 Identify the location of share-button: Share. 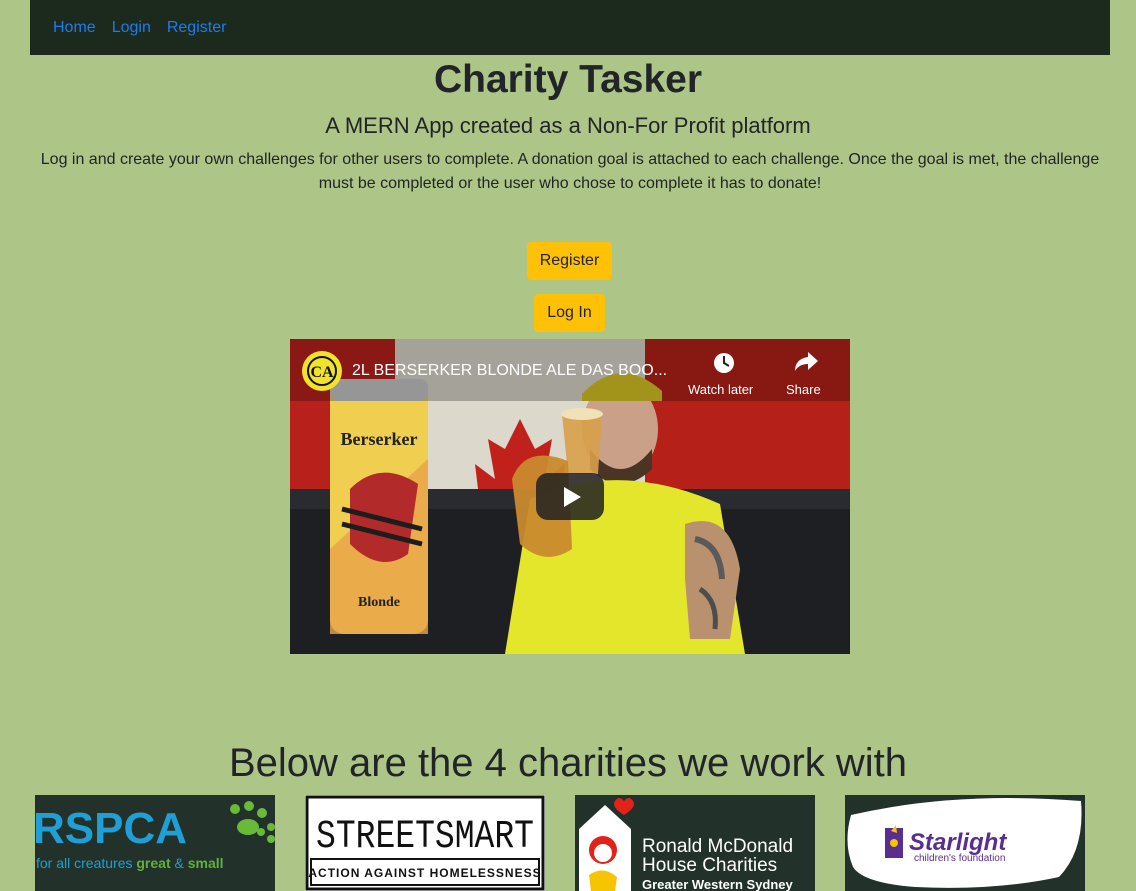
(803, 389).